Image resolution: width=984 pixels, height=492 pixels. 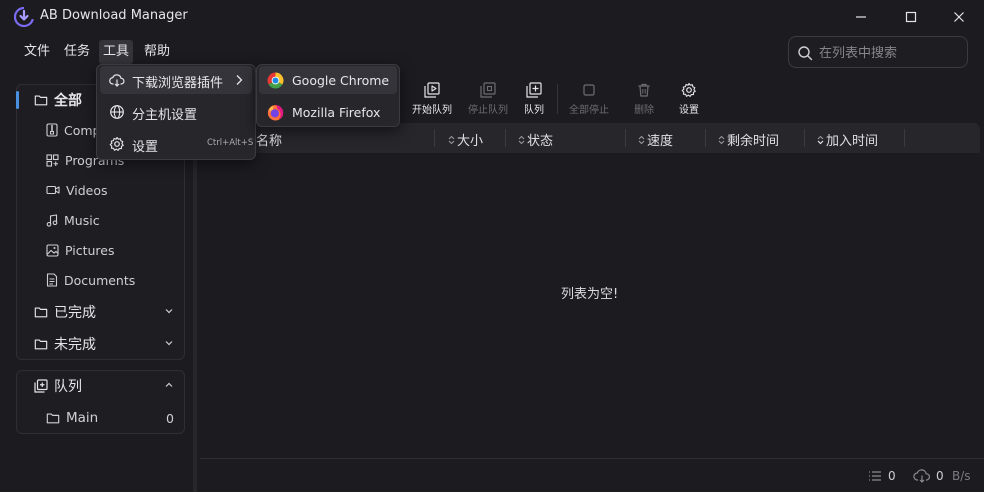 I want to click on maximize-button, so click(x=911, y=17).